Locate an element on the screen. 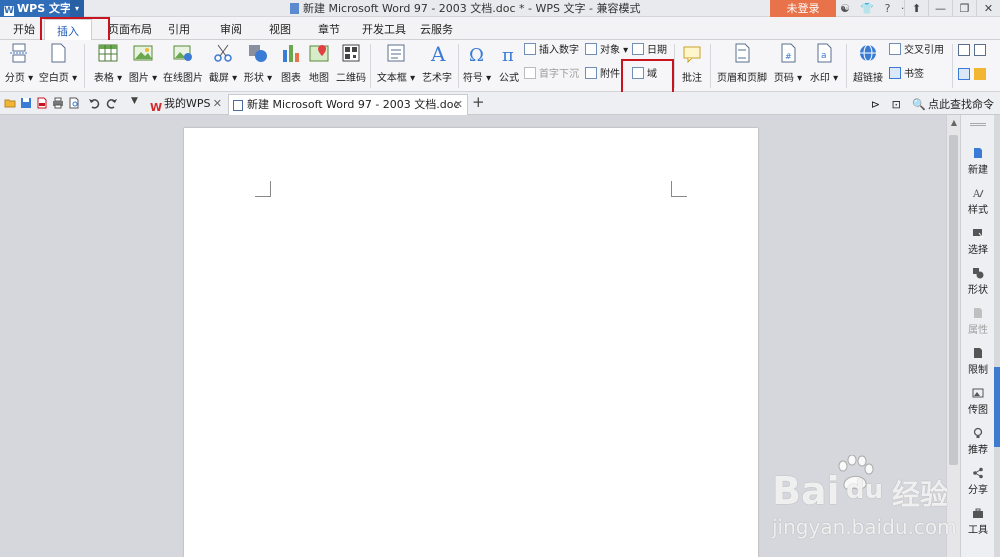 The width and height of the screenshot is (1000, 557). search-icon: 🔍 is located at coordinates (919, 104).